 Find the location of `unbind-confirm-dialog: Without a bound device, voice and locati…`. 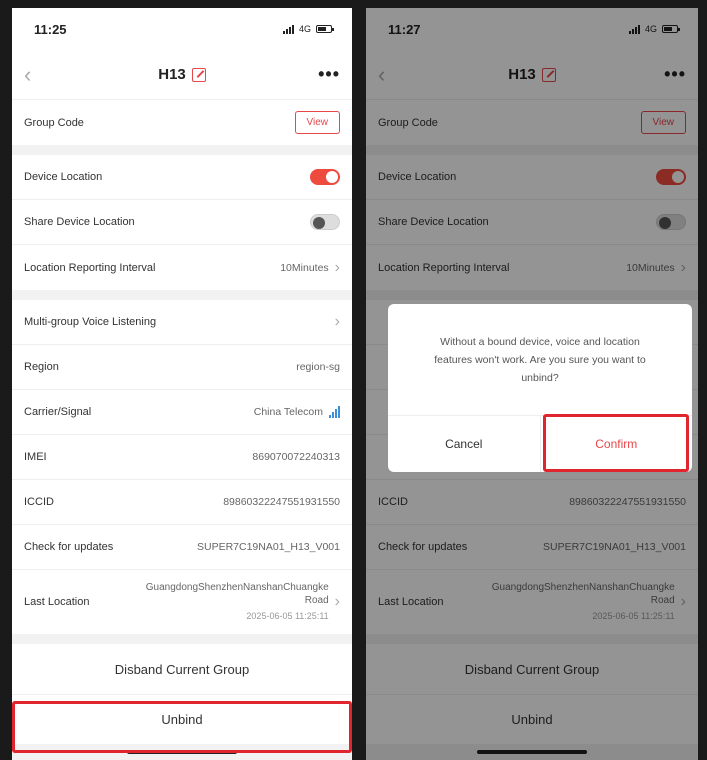

unbind-confirm-dialog: Without a bound device, voice and locati… is located at coordinates (540, 388).